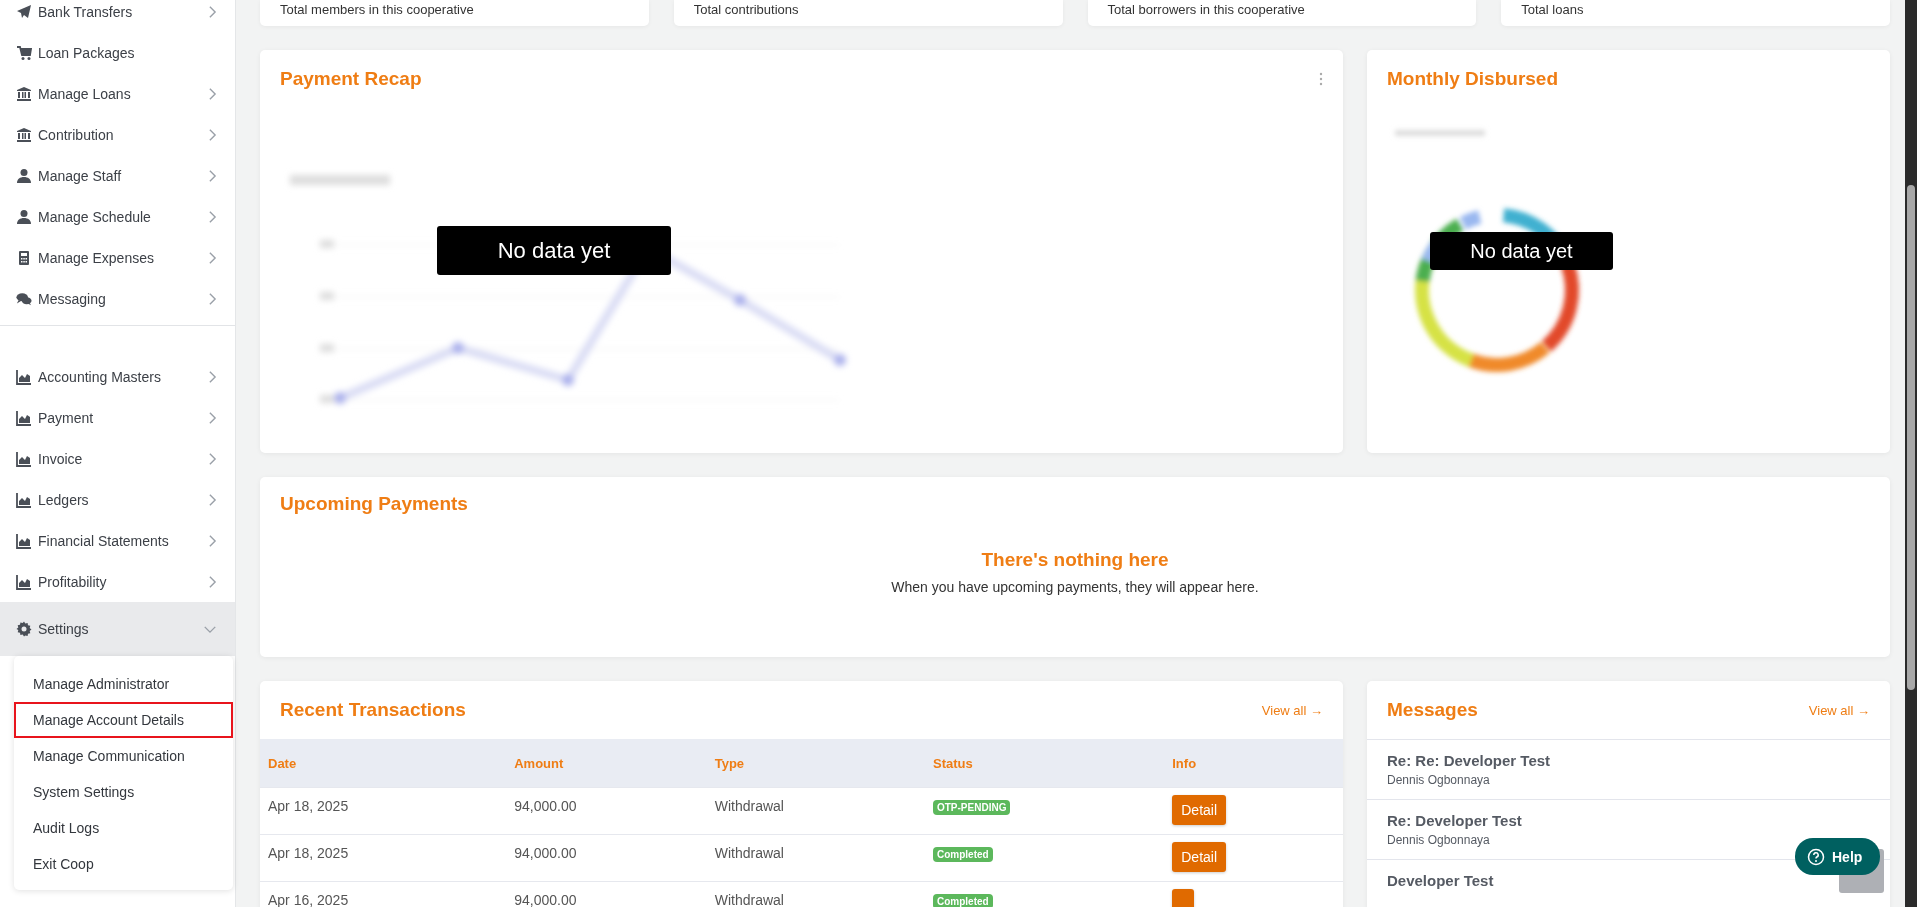  Describe the element at coordinates (24, 629) in the screenshot. I see `settings-icon` at that location.